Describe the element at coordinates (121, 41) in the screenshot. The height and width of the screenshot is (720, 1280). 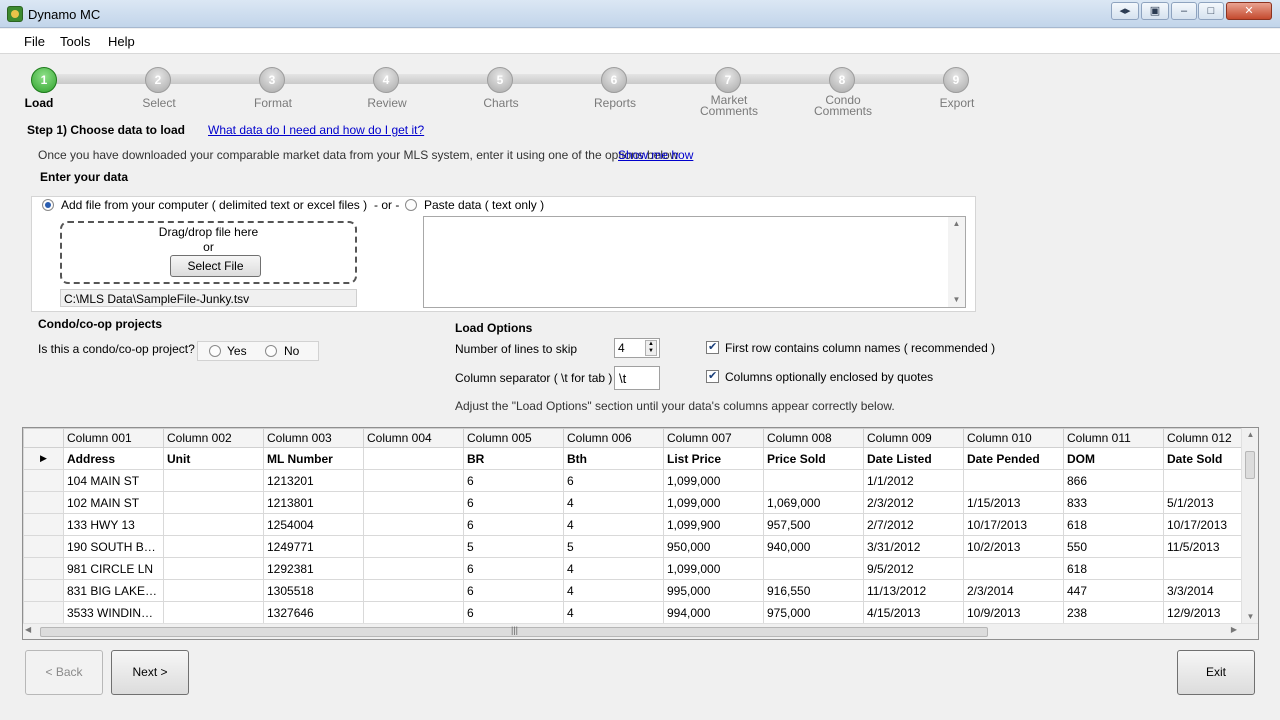
I see `menu-help: Help` at that location.